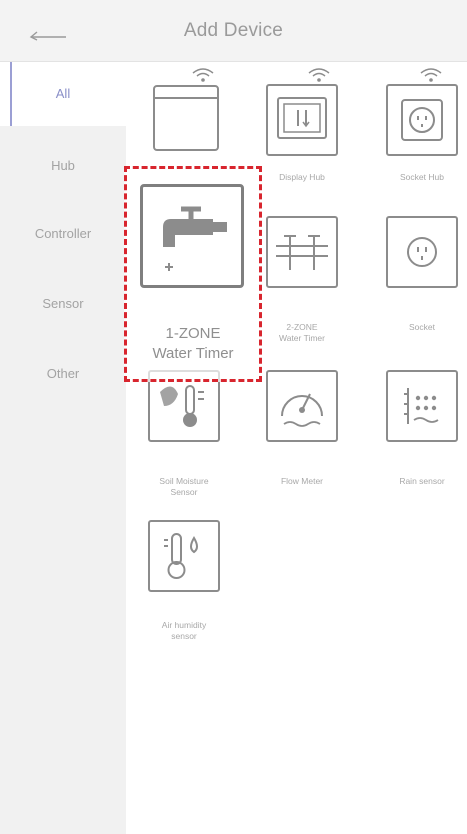 The image size is (467, 834). I want to click on device-label-soil-moisture-sensor: Soil Moisture Sensor, so click(184, 487).